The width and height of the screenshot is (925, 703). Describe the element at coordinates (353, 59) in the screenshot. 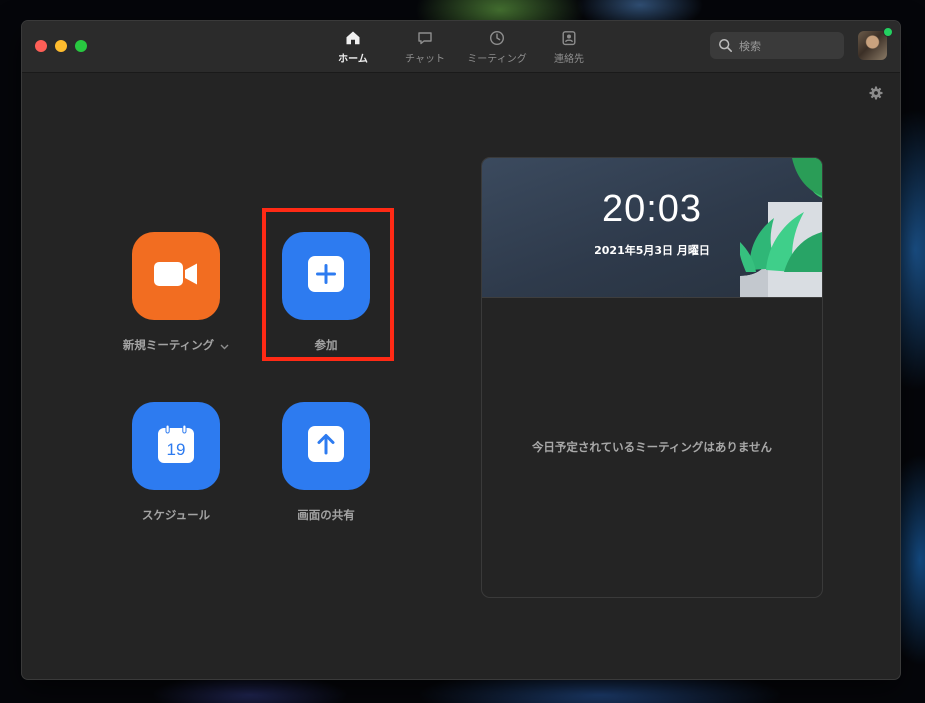

I see `tab-home-label: ホーム` at that location.